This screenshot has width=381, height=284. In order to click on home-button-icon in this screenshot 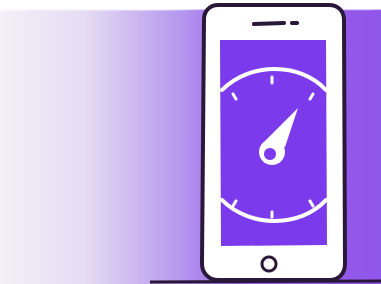, I will do `click(269, 264)`.